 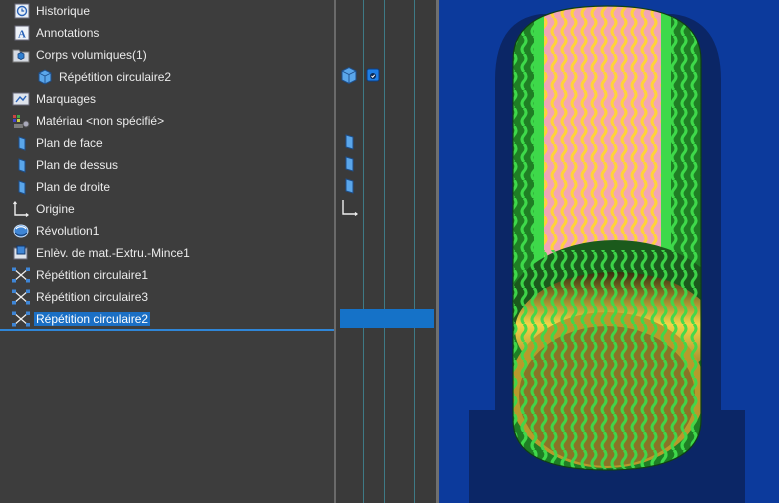 What do you see at coordinates (167, 297) in the screenshot?
I see `tree-item-circular-pattern-3: Répétition circulaire3` at bounding box center [167, 297].